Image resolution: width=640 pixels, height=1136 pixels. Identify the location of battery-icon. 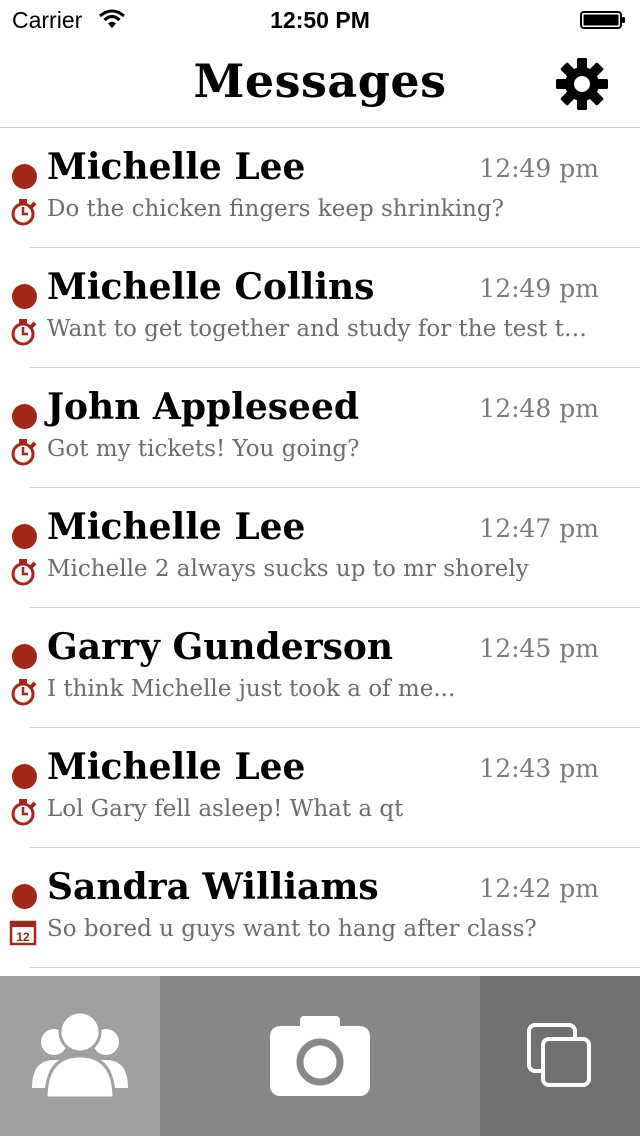
(602, 20).